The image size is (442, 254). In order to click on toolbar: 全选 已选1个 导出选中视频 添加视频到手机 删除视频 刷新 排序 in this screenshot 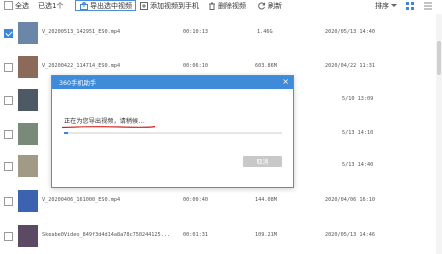, I will do `click(221, 6)`.